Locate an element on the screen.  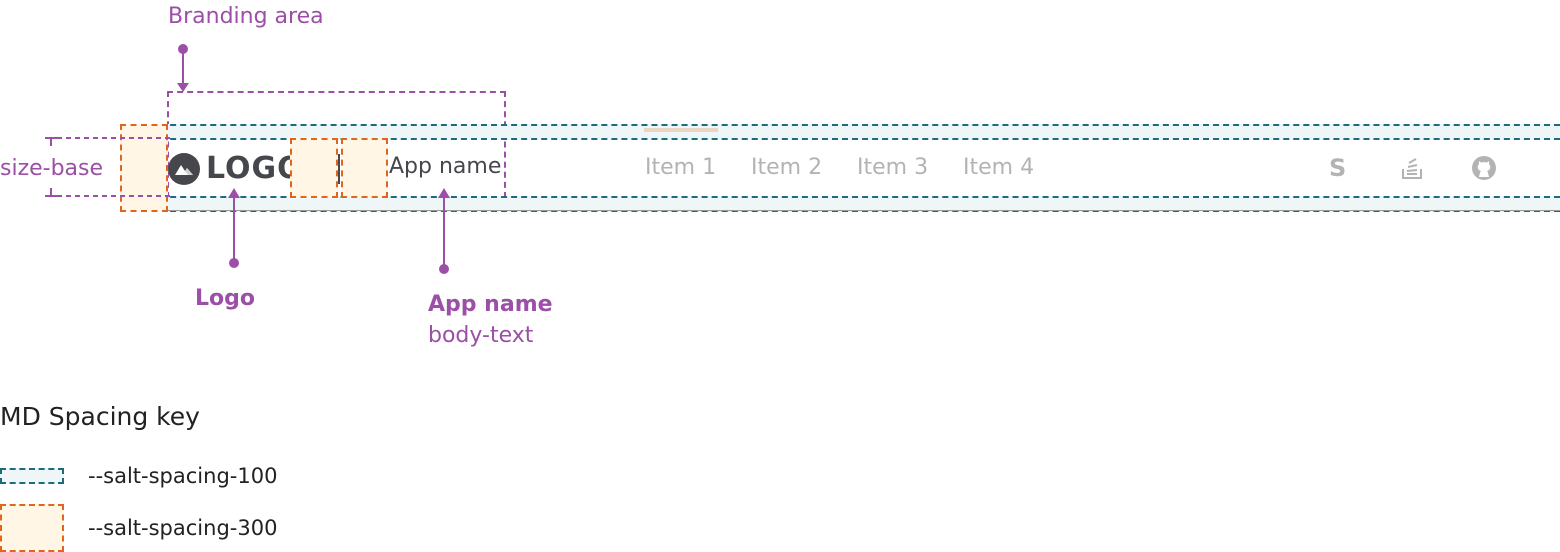
app-name-annotation: App name is located at coordinates (490, 304).